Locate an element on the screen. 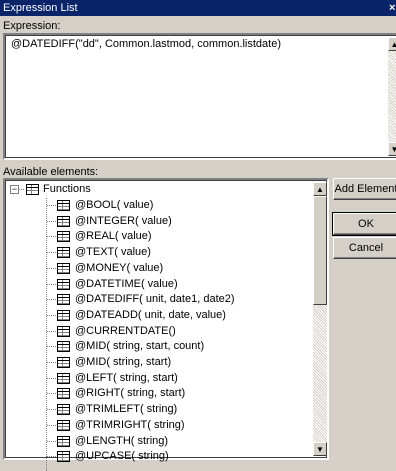 Image resolution: width=396 pixels, height=471 pixels. collapse-icon: − is located at coordinates (14, 189).